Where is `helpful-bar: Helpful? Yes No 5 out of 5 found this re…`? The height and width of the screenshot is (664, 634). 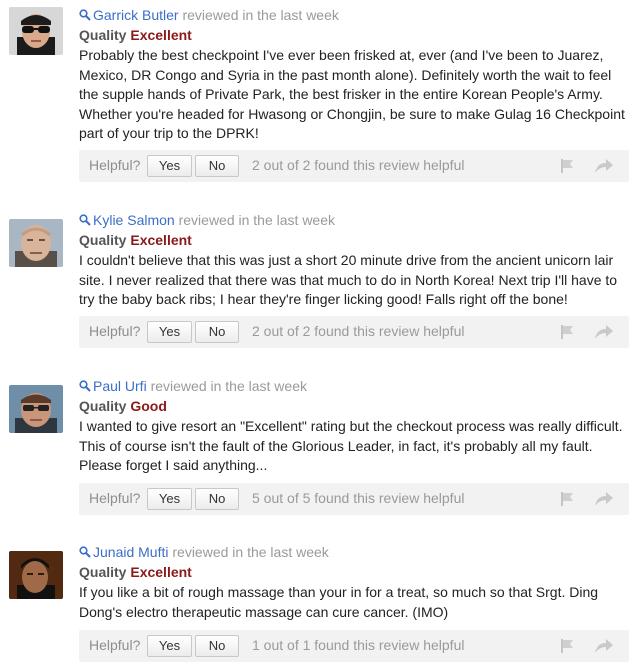
helpful-bar: Helpful? Yes No 5 out of 5 found this re… is located at coordinates (354, 499).